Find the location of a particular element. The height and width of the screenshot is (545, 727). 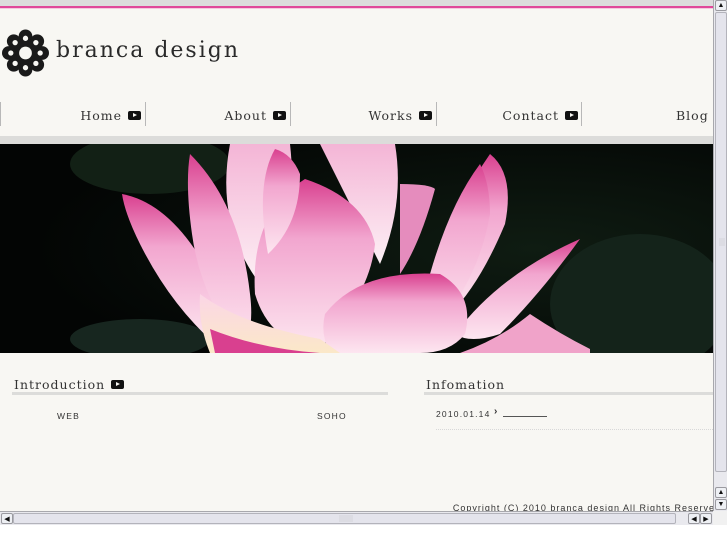

header-separator is located at coordinates (356, 140).